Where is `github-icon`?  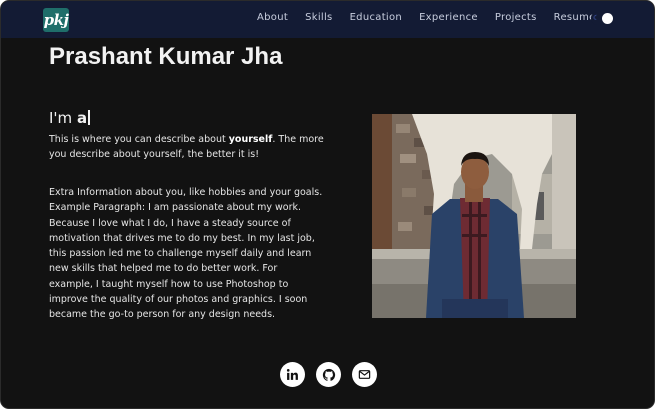 github-icon is located at coordinates (328, 374).